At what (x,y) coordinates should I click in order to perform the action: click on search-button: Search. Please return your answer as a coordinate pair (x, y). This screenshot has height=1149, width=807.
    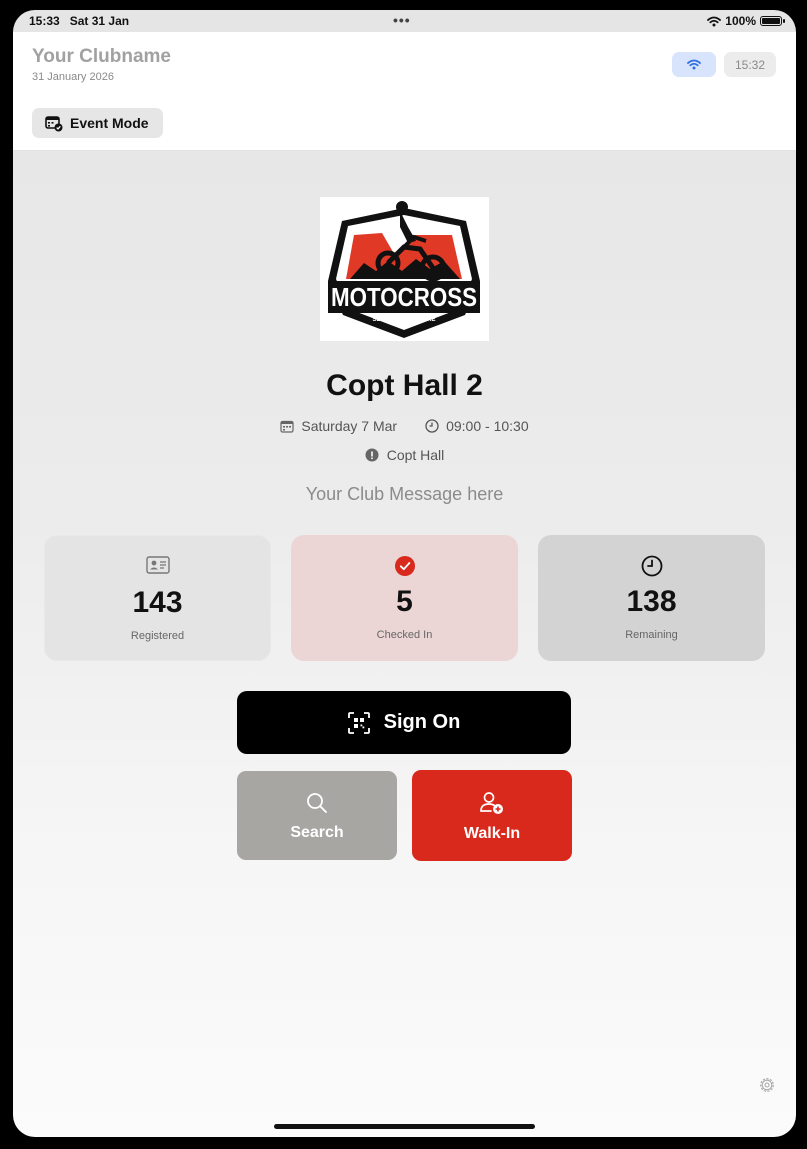
    Looking at the image, I should click on (317, 815).